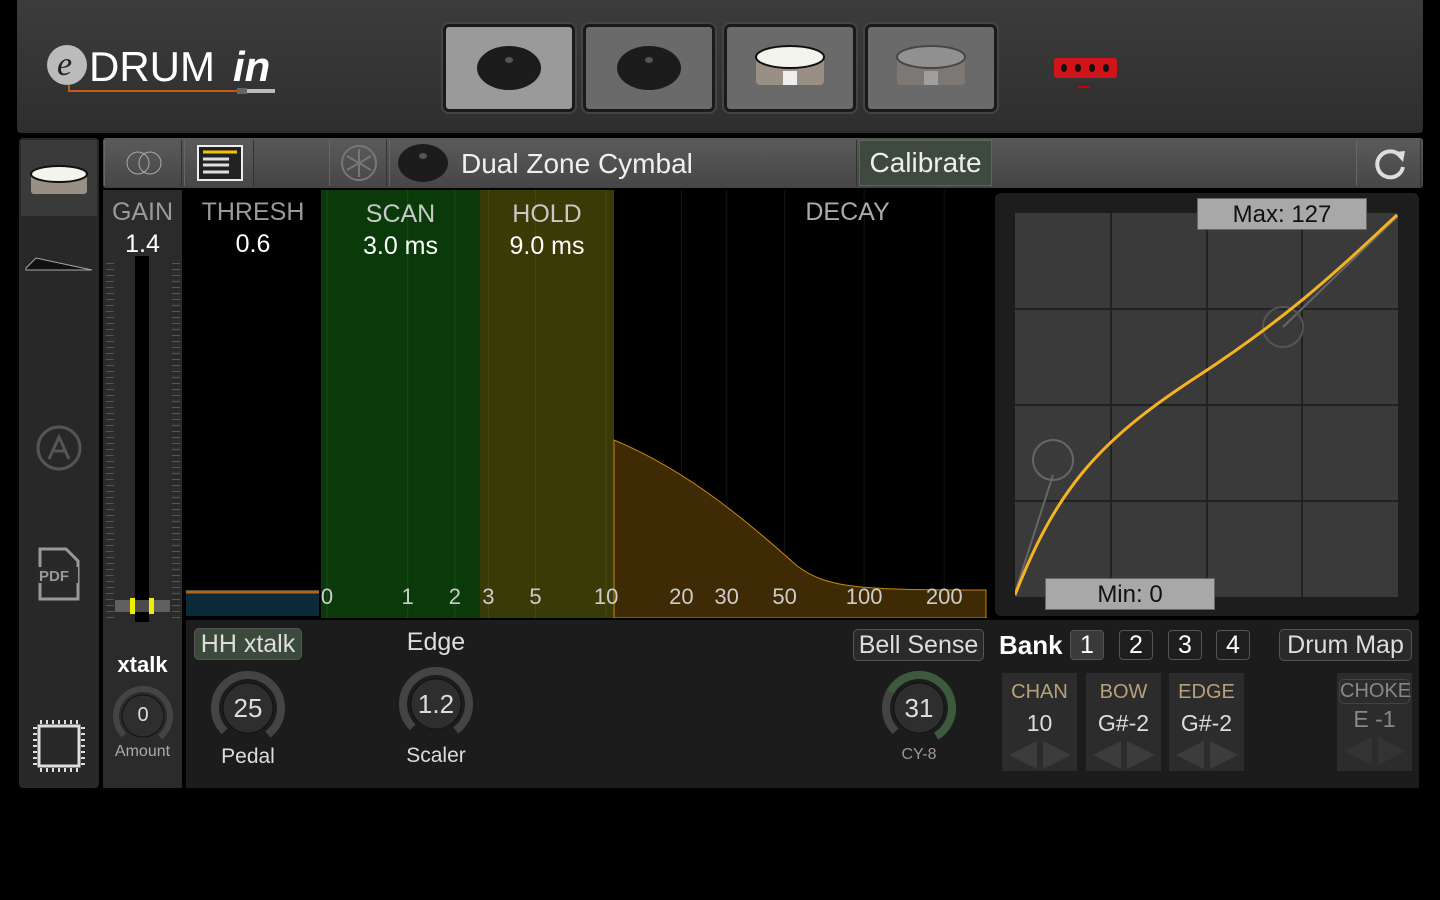 This screenshot has width=1440, height=900. What do you see at coordinates (142, 606) in the screenshot?
I see `gain-slider-handle` at bounding box center [142, 606].